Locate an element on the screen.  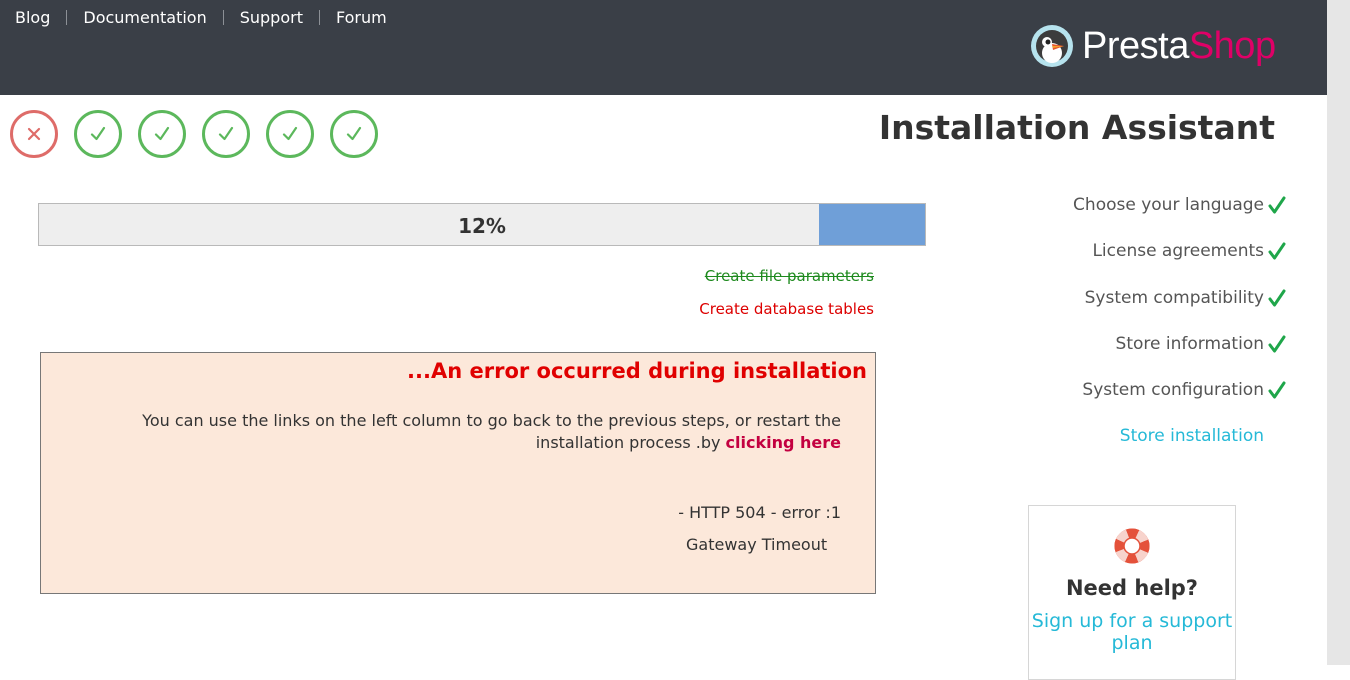
support-plan-link: Sign up for a support plan is located at coordinates (1132, 632).